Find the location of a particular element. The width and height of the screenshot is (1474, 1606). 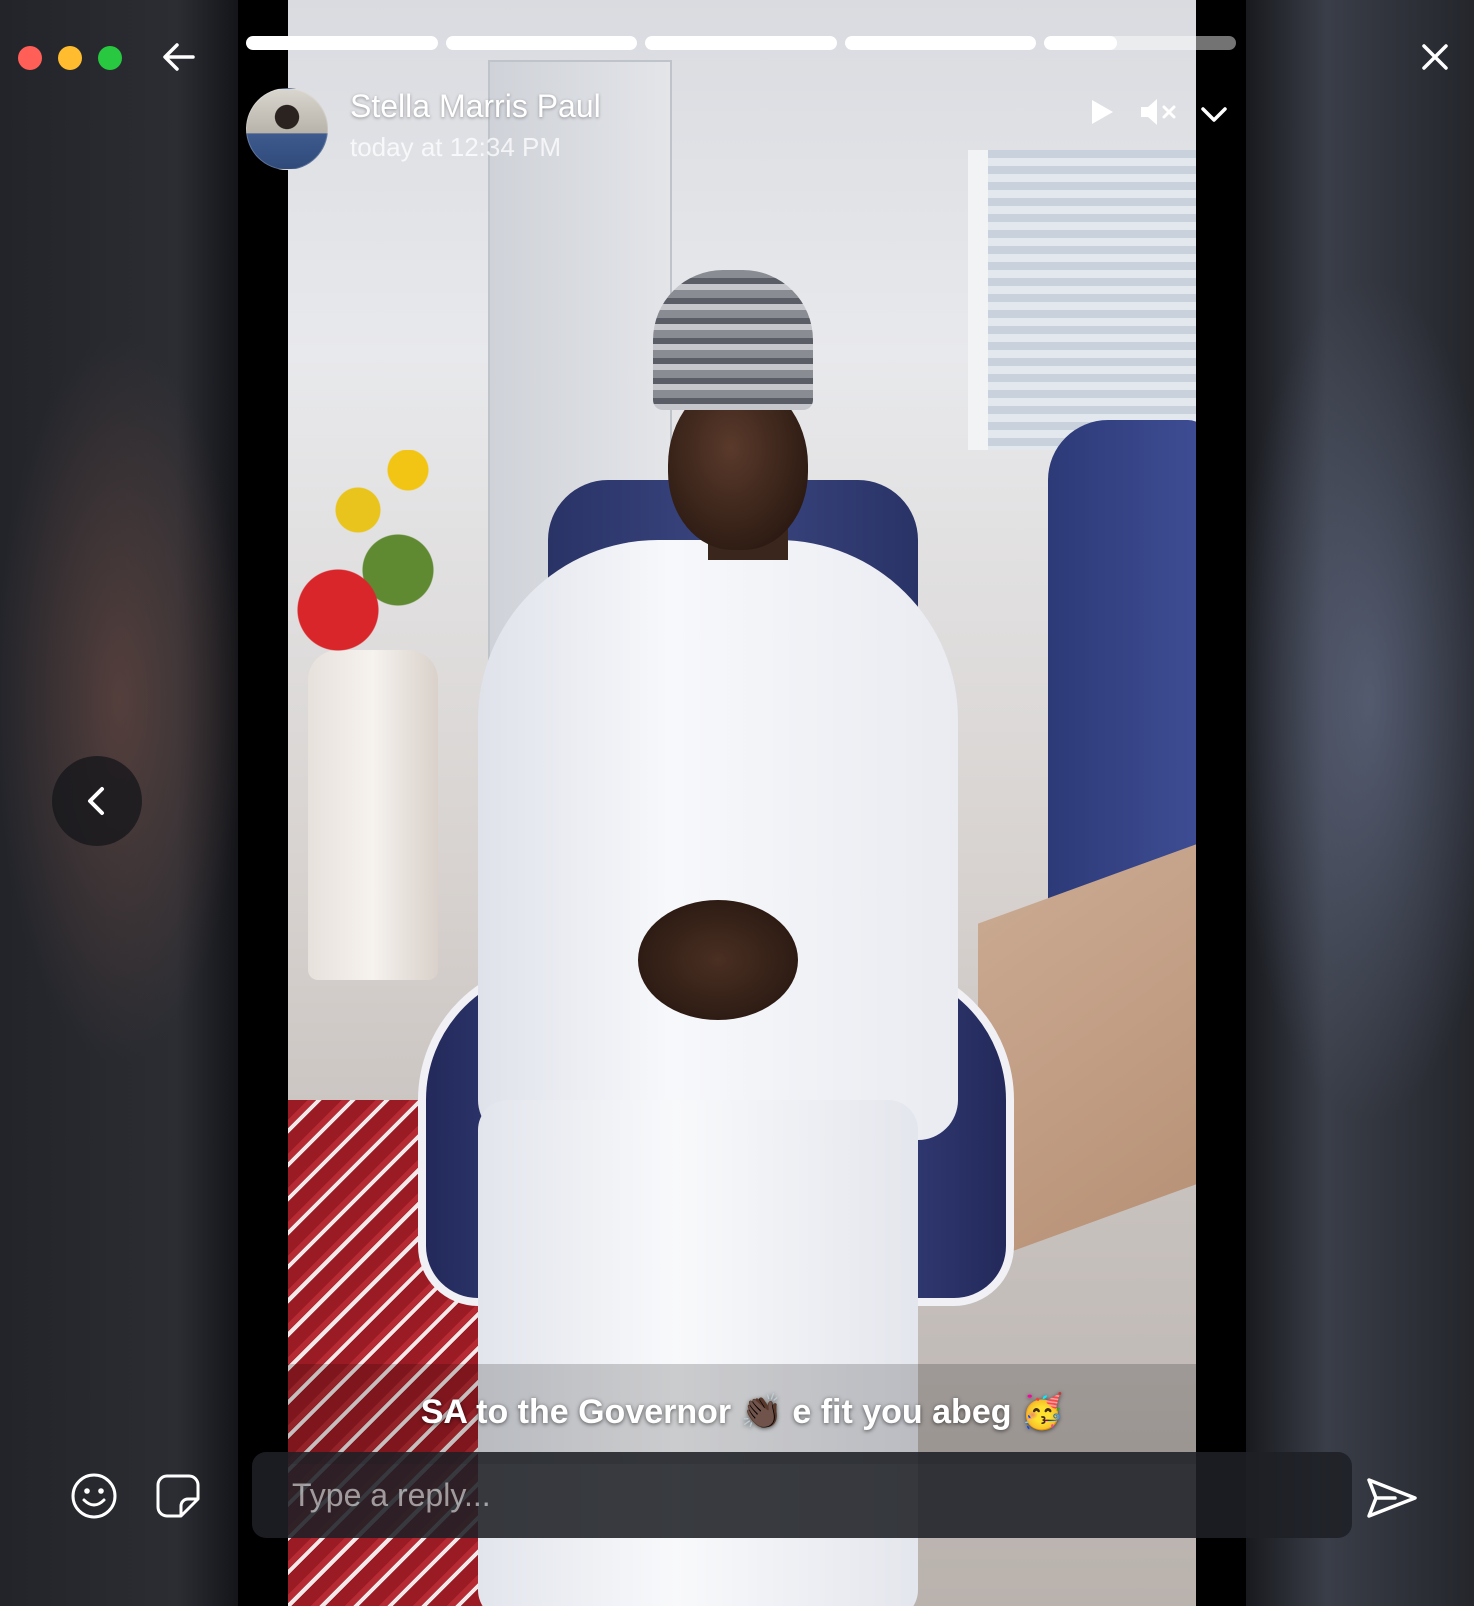

mute-button is located at coordinates (1158, 112).